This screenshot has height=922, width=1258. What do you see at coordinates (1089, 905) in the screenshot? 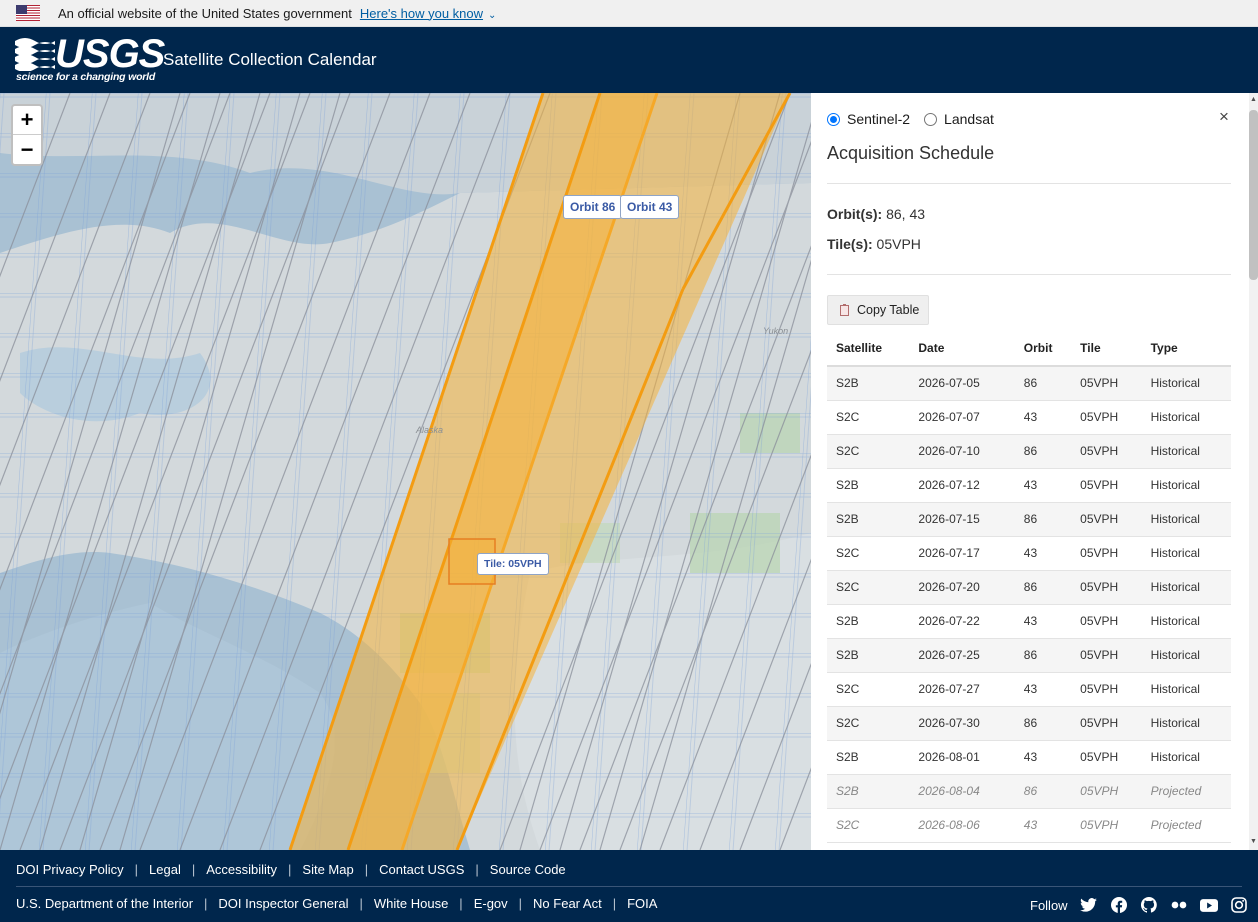
I see `twitter-icon` at bounding box center [1089, 905].